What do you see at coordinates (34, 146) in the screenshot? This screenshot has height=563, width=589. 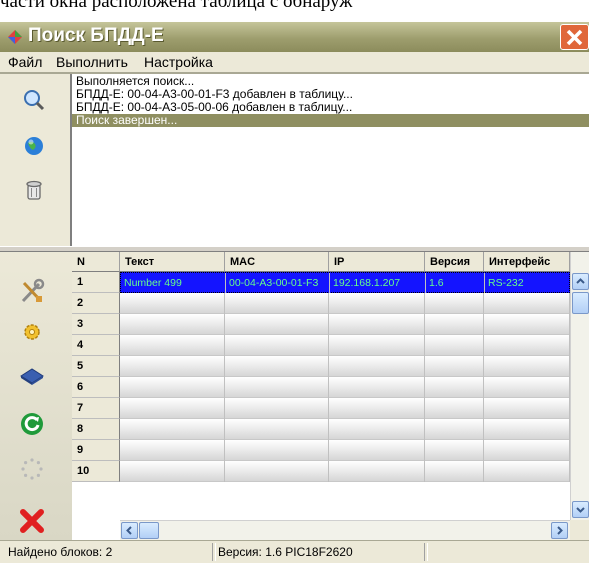 I see `globe-icon` at bounding box center [34, 146].